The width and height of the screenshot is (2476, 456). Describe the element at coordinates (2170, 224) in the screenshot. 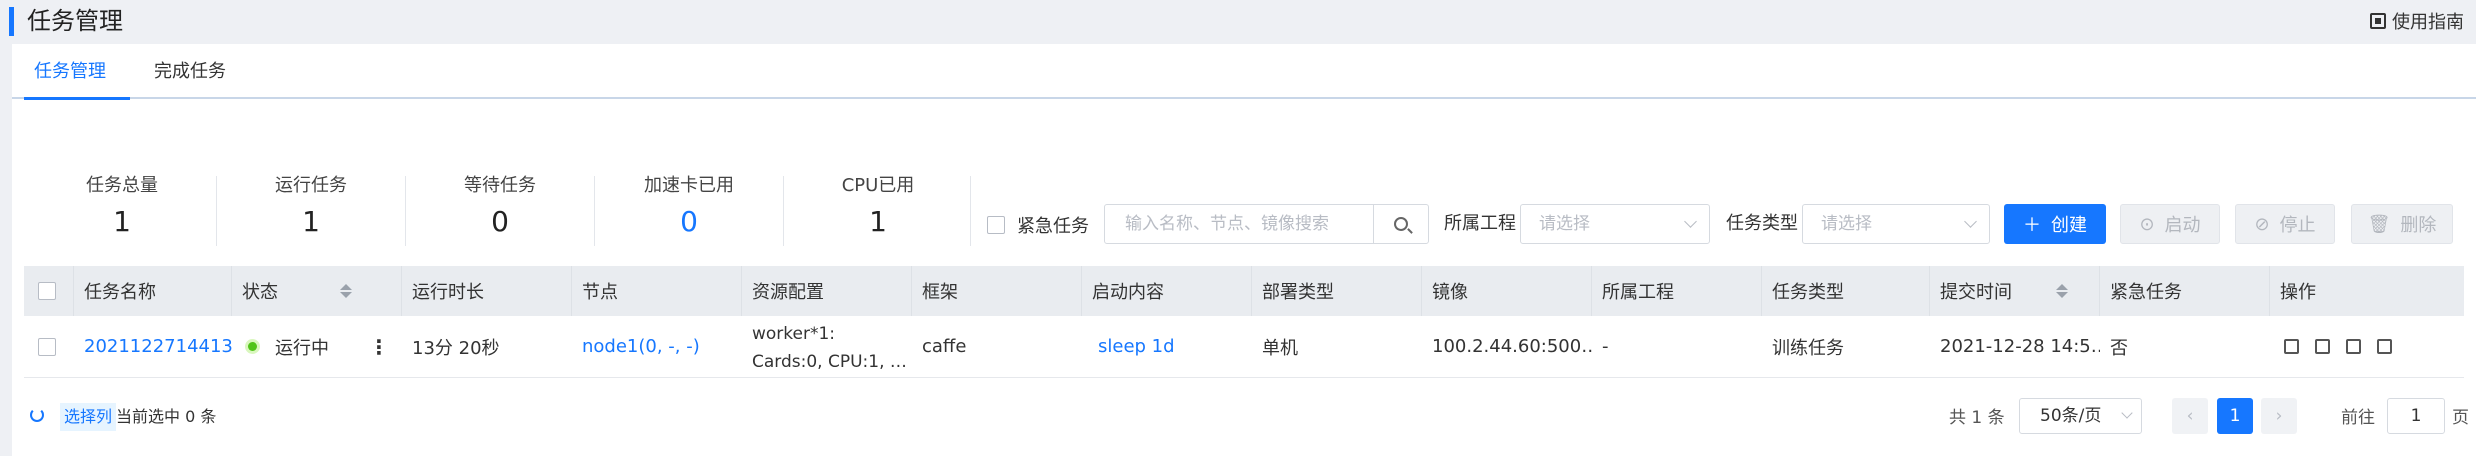

I see `start-button: ⊙ 启动` at that location.